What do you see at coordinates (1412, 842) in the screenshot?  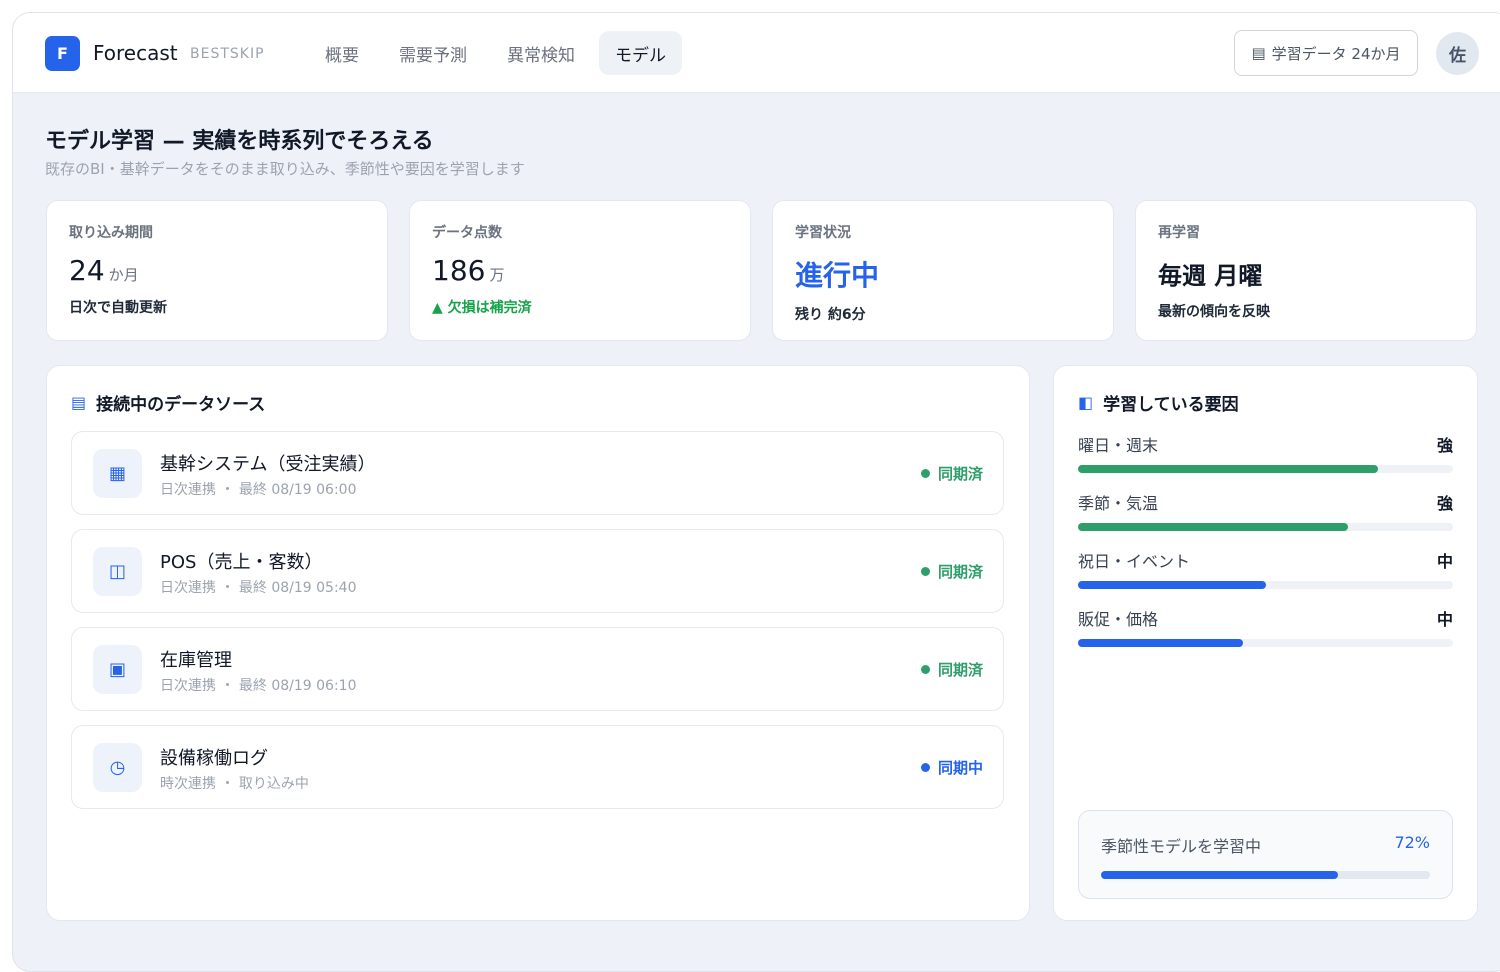 I see `progress-percent: 72%` at bounding box center [1412, 842].